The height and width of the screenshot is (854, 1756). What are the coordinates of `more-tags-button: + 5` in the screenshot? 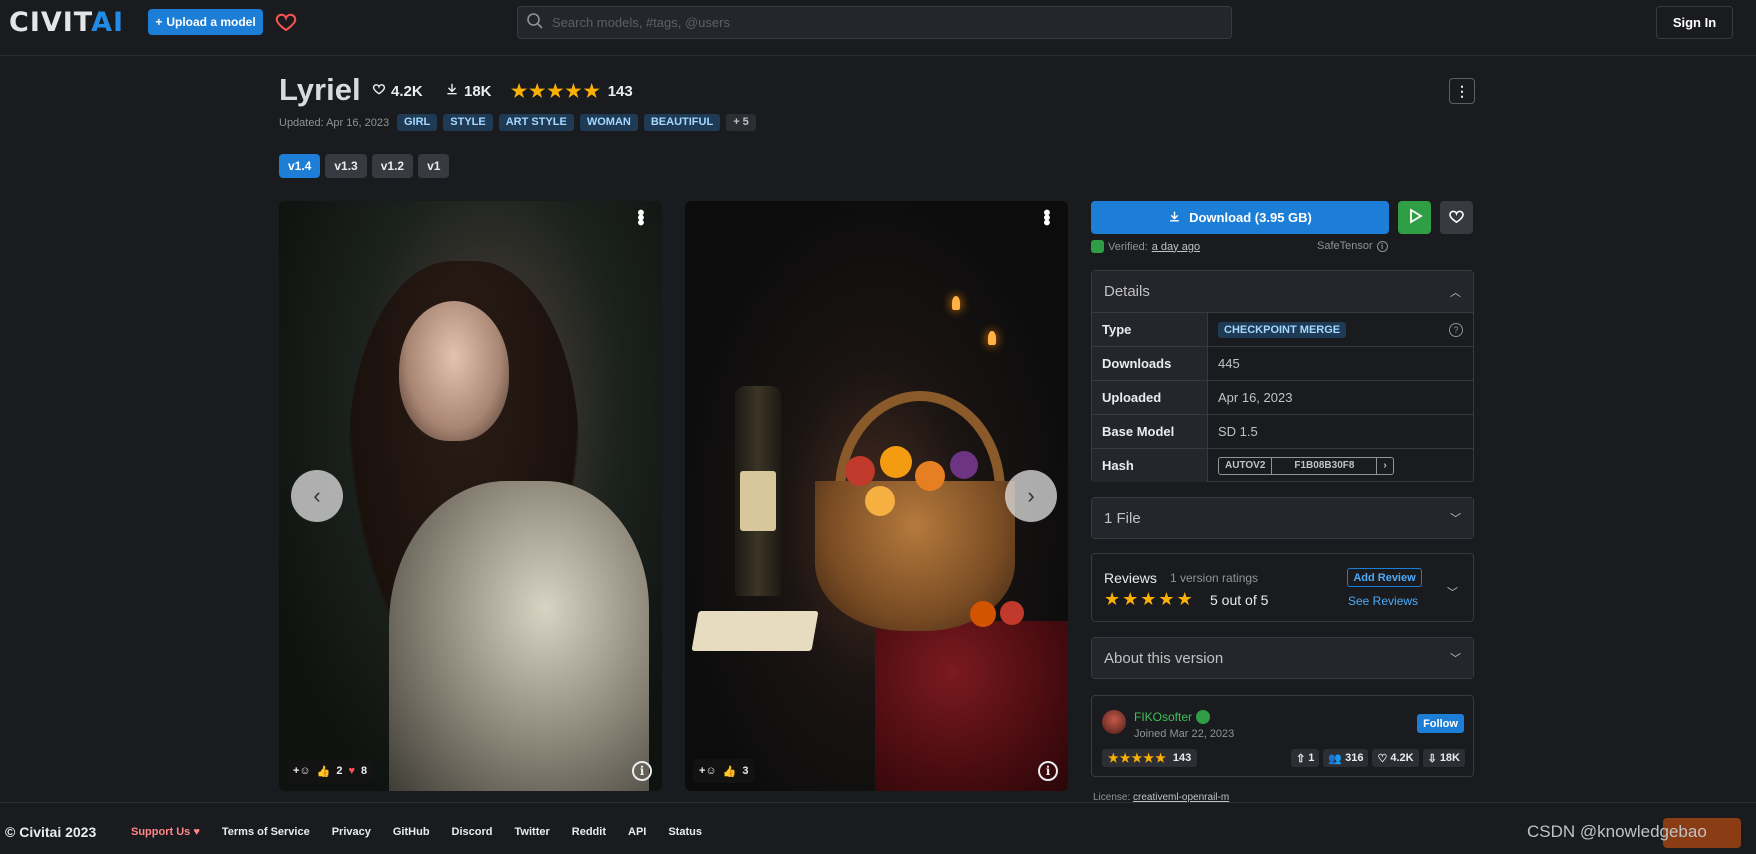 It's located at (741, 122).